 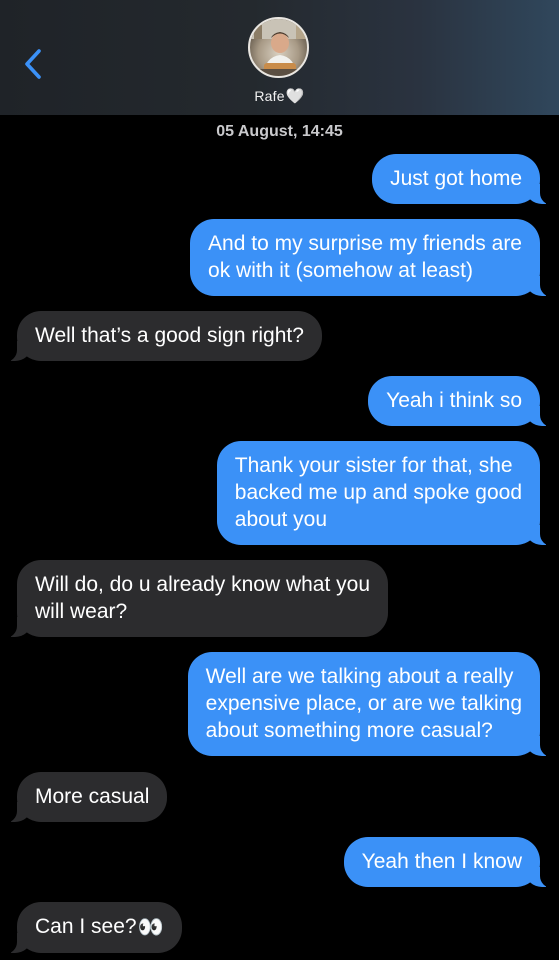 I want to click on message-line: about you, so click(x=281, y=519).